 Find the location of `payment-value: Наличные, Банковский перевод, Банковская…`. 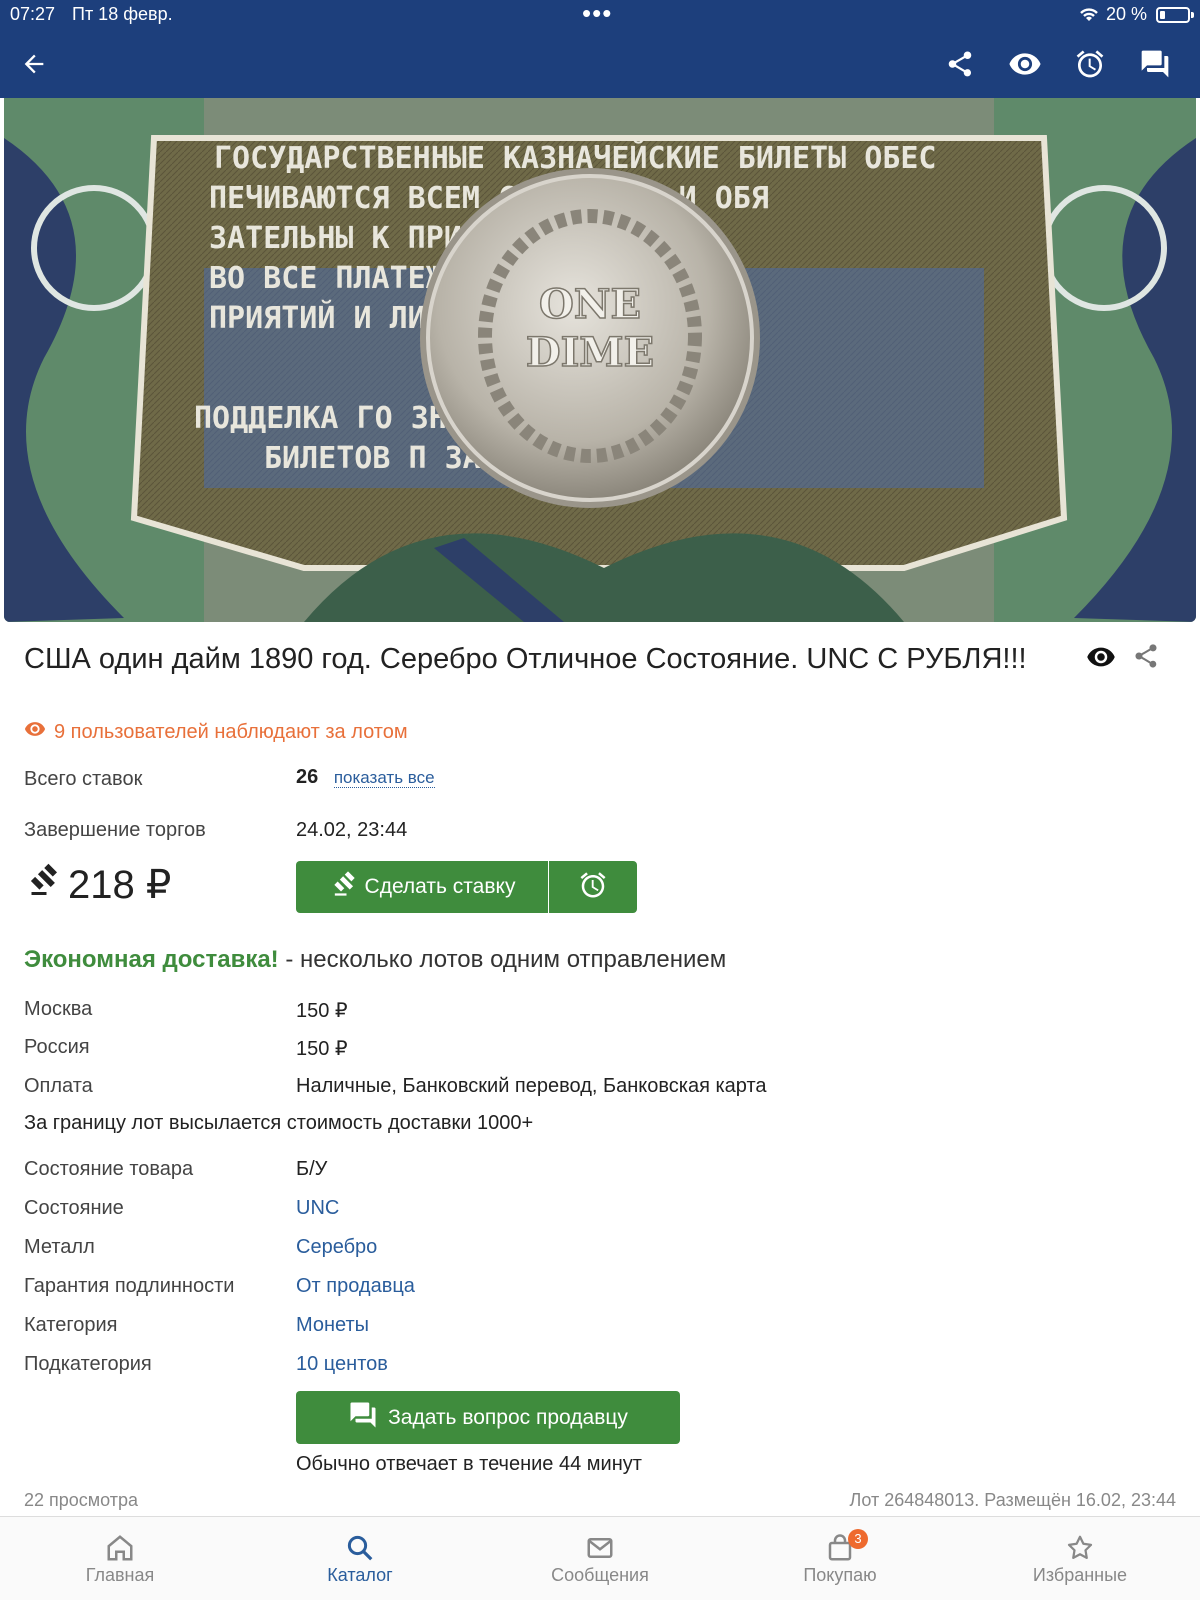

payment-value: Наличные, Банковский перевод, Банковская… is located at coordinates (531, 1086).